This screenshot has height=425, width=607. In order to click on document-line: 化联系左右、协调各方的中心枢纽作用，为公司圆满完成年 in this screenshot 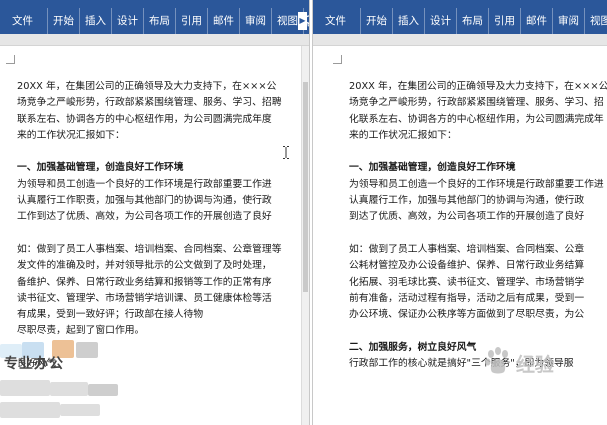, I will do `click(476, 119)`.